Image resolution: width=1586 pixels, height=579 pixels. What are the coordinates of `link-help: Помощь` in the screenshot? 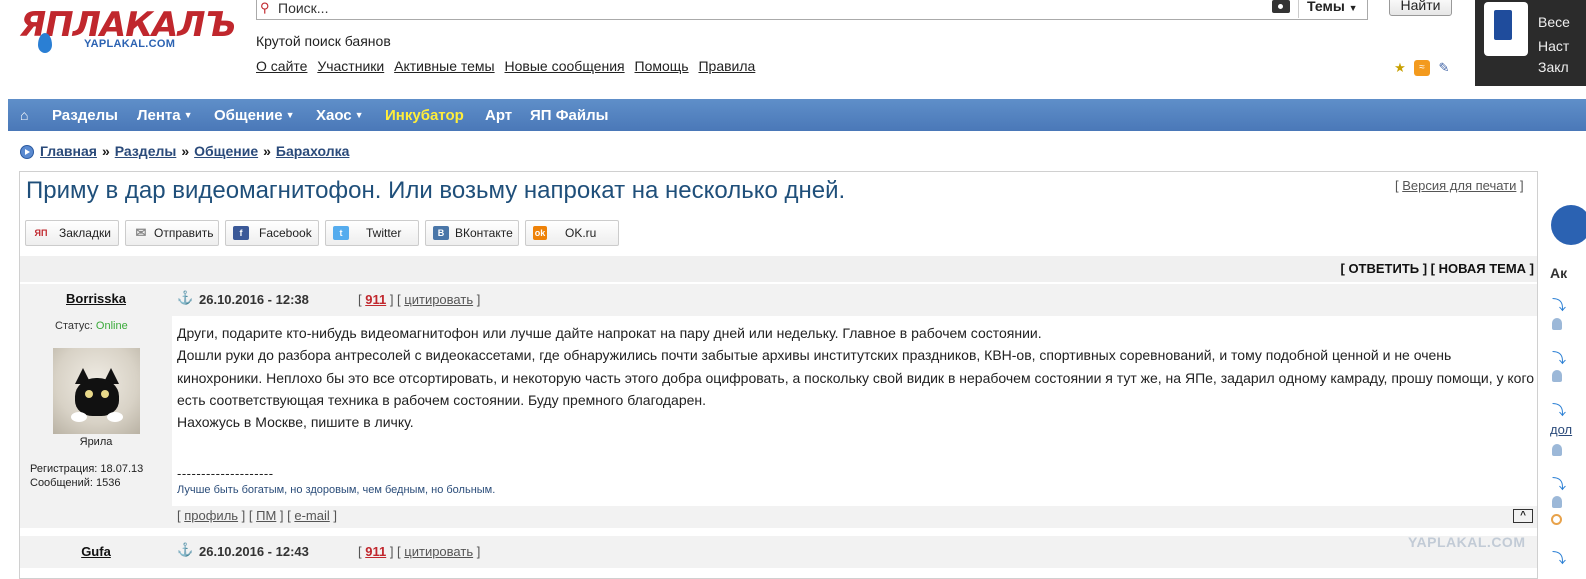 It's located at (662, 66).